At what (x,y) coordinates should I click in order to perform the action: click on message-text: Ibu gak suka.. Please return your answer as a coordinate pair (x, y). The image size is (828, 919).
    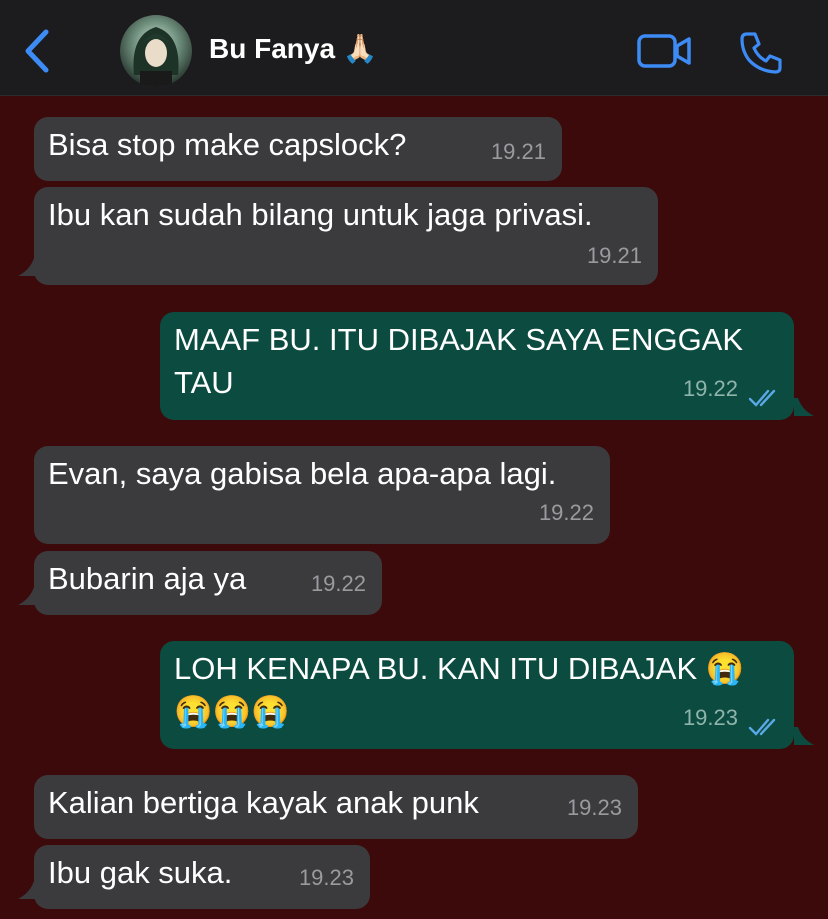
    Looking at the image, I should click on (140, 872).